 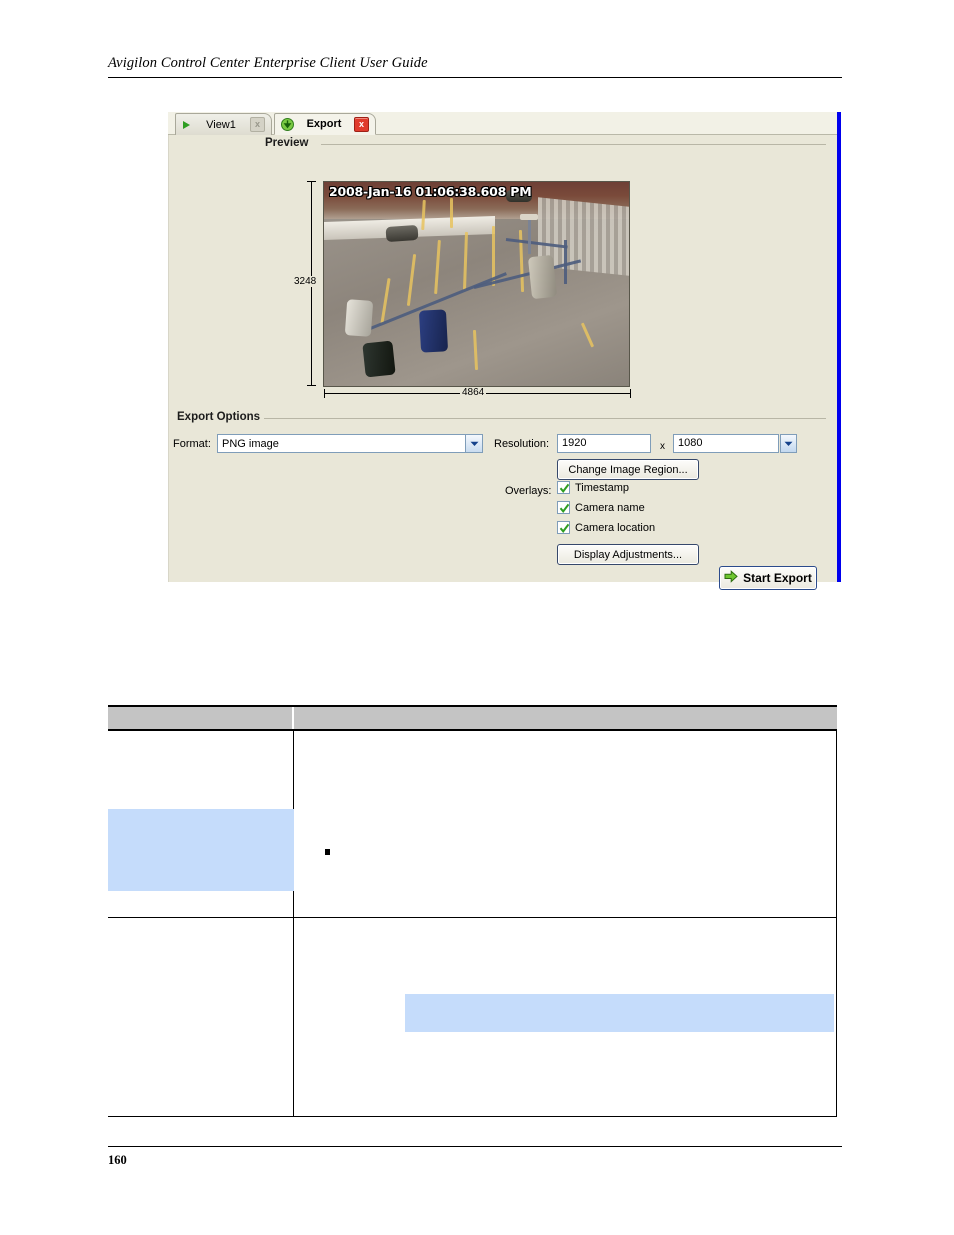 I want to click on tab-view1: View1 x, so click(x=223, y=124).